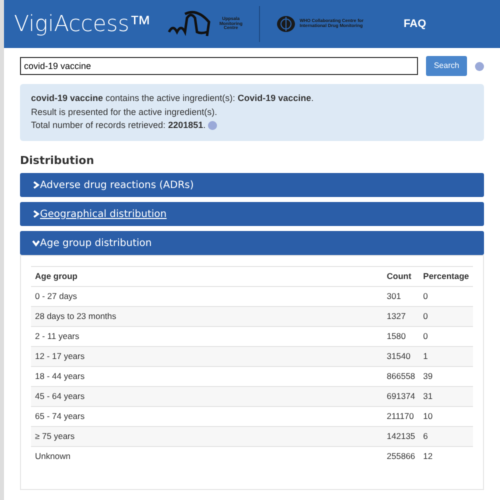  Describe the element at coordinates (401, 396) in the screenshot. I see `table-cell: 691374` at that location.